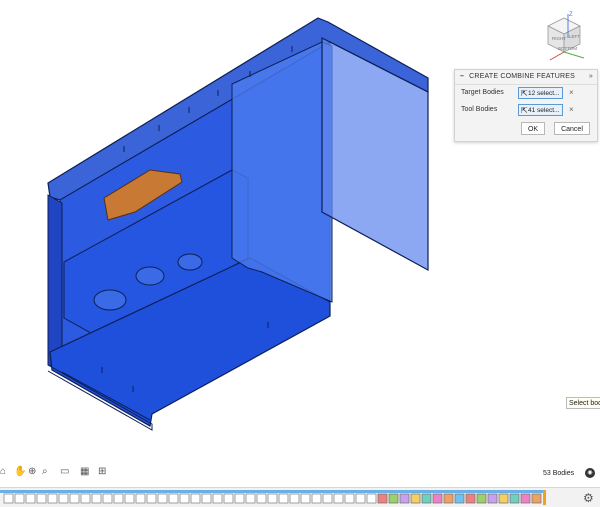 This screenshot has height=507, width=600. Describe the element at coordinates (479, 109) in the screenshot. I see `tool-bodies-label: Tool Bodies` at that location.